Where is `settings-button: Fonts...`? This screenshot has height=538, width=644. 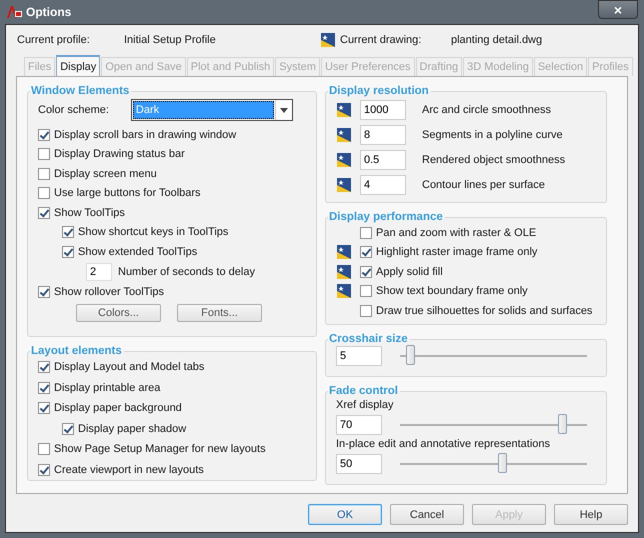
settings-button: Fonts... is located at coordinates (219, 313).